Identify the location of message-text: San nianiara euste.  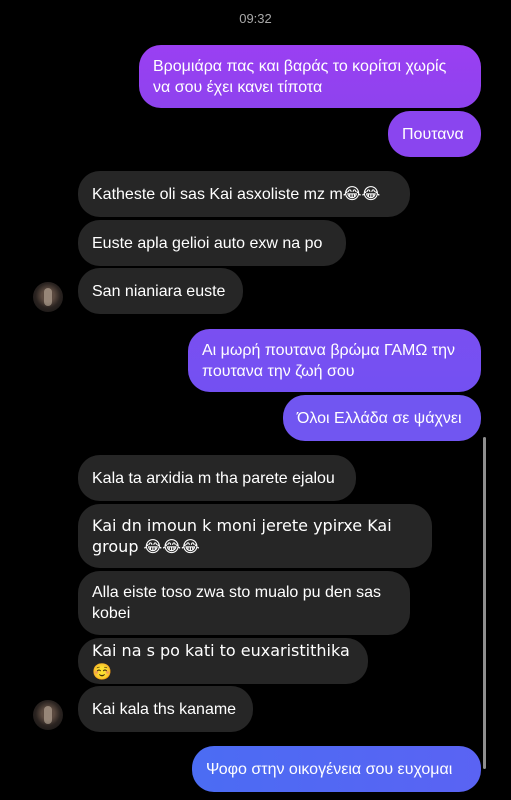
(159, 291).